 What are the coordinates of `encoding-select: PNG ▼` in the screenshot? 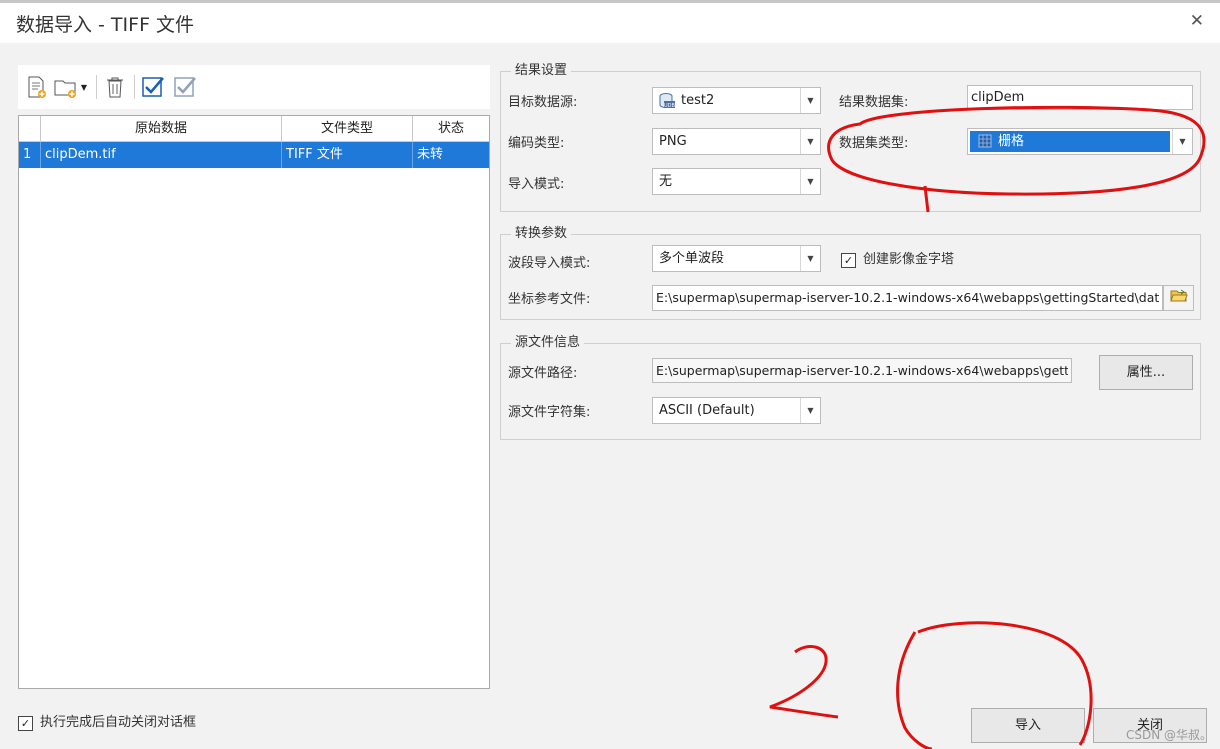 It's located at (736, 141).